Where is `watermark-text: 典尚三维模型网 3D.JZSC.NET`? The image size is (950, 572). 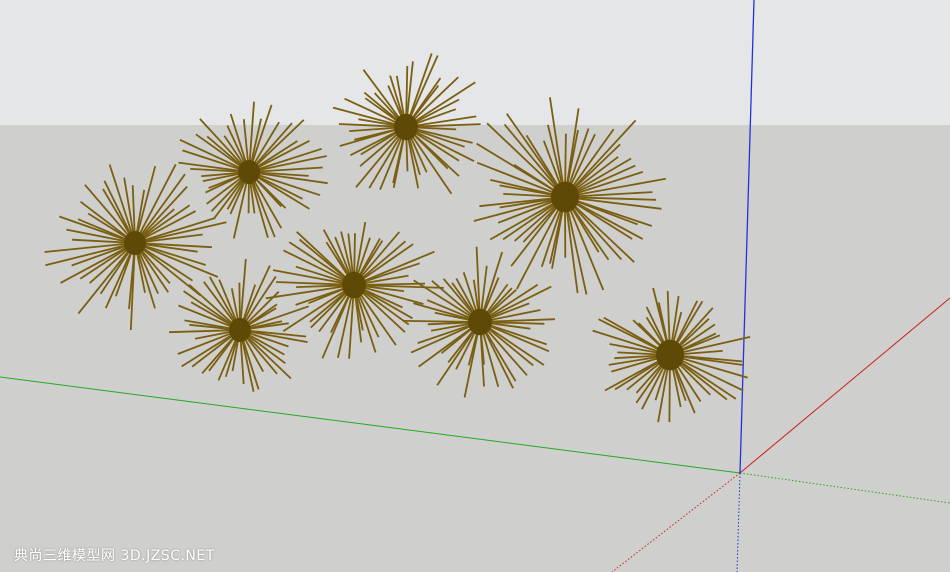 watermark-text: 典尚三维模型网 3D.JZSC.NET is located at coordinates (114, 556).